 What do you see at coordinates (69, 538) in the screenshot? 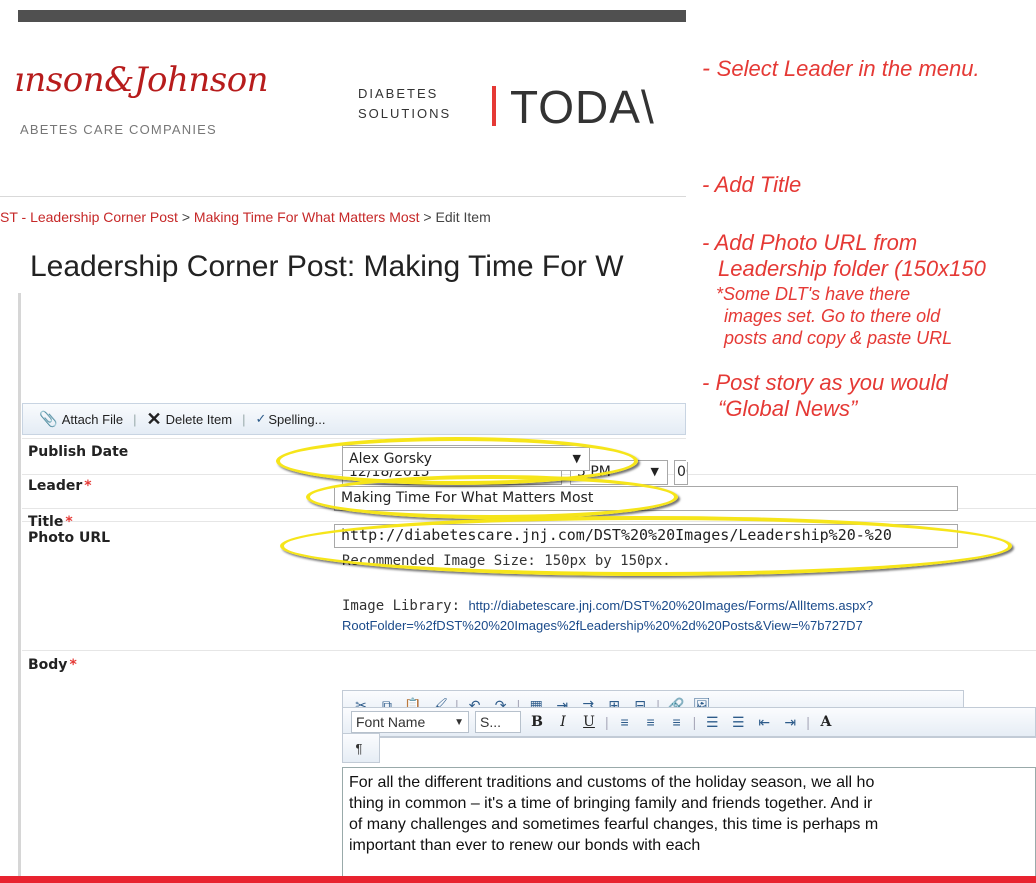
I see `photo-url-label: Photo URL` at bounding box center [69, 538].